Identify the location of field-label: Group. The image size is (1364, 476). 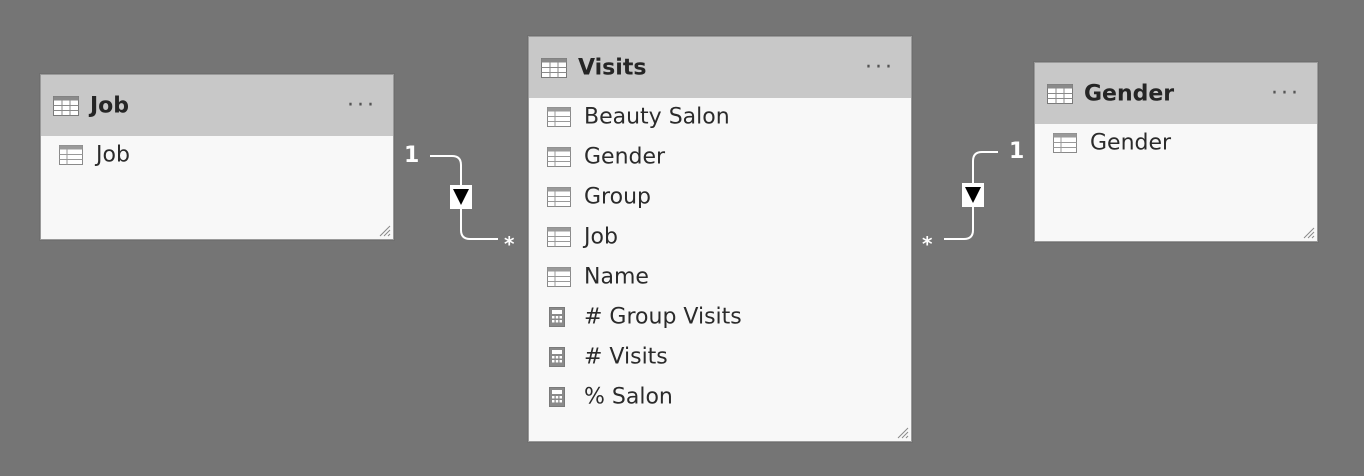
(617, 197).